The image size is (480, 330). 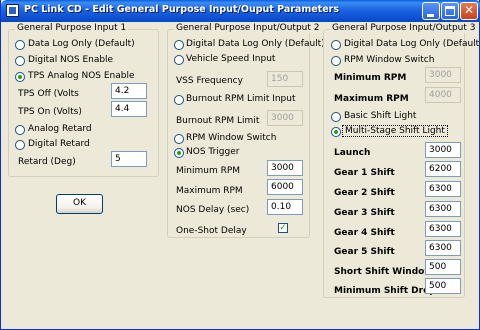 I want to click on radio-vehicle-speed-input, so click(x=179, y=60).